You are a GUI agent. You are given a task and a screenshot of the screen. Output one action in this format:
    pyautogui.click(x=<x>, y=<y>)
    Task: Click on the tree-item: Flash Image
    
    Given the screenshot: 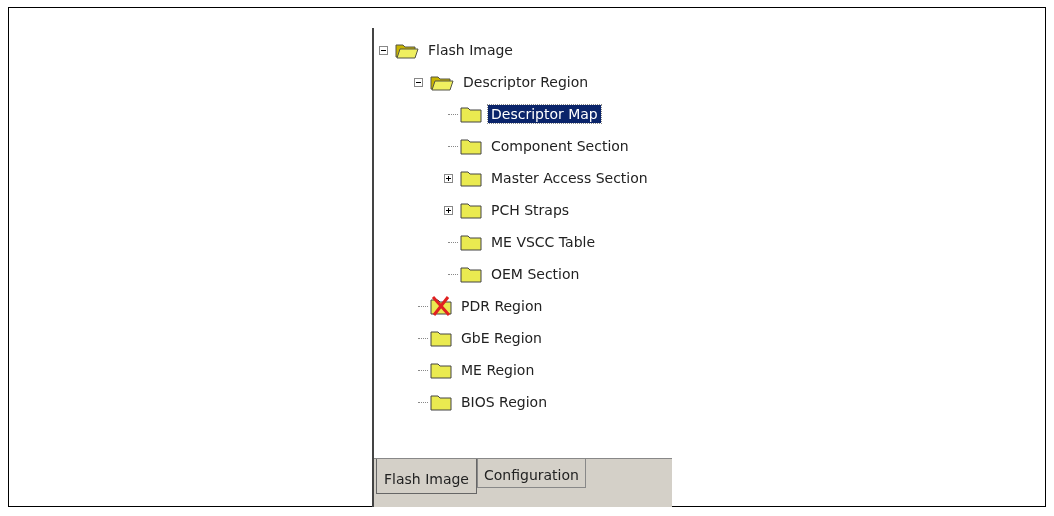 What is the action you would take?
    pyautogui.click(x=470, y=50)
    